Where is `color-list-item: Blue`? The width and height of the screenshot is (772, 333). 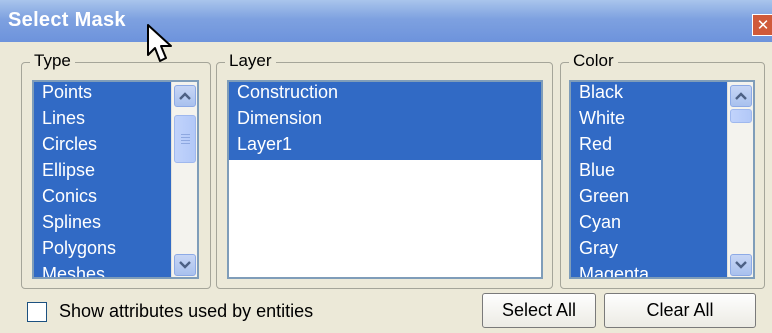
color-list-item: Blue is located at coordinates (662, 173).